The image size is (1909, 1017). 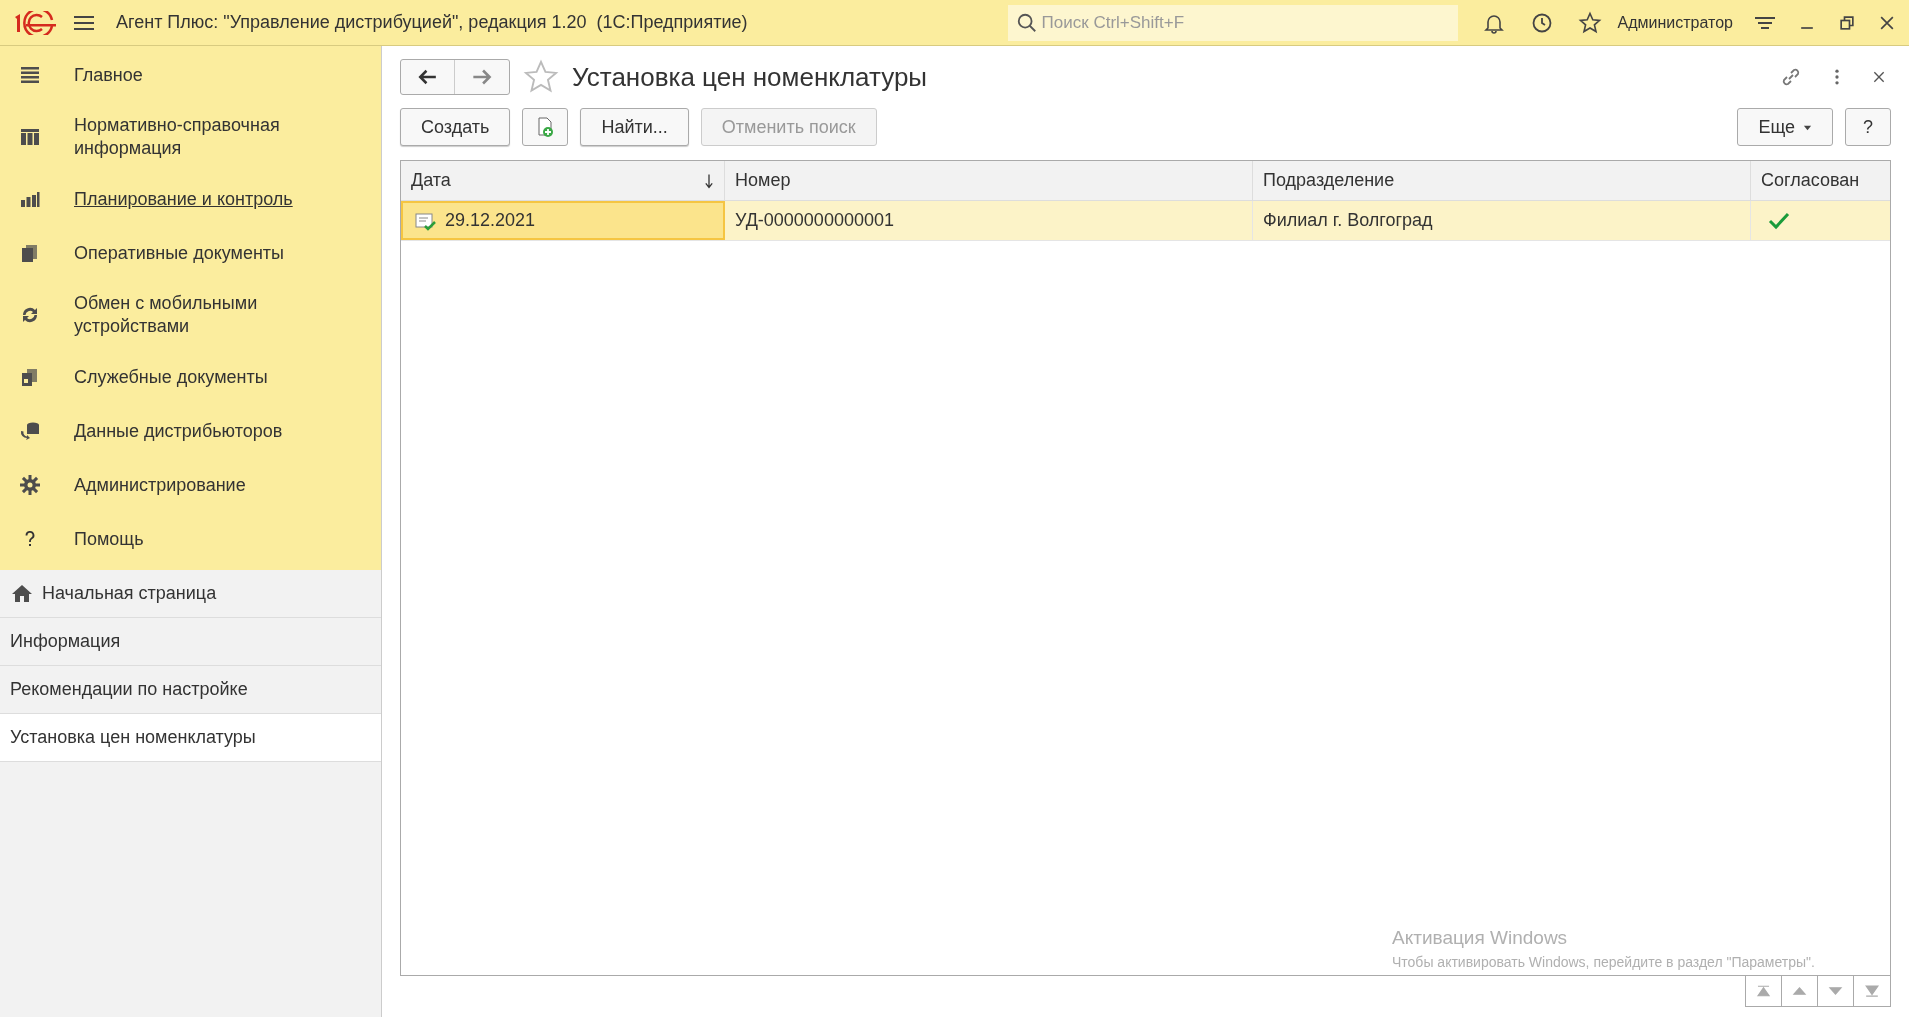 What do you see at coordinates (545, 127) in the screenshot?
I see `copy-document-button` at bounding box center [545, 127].